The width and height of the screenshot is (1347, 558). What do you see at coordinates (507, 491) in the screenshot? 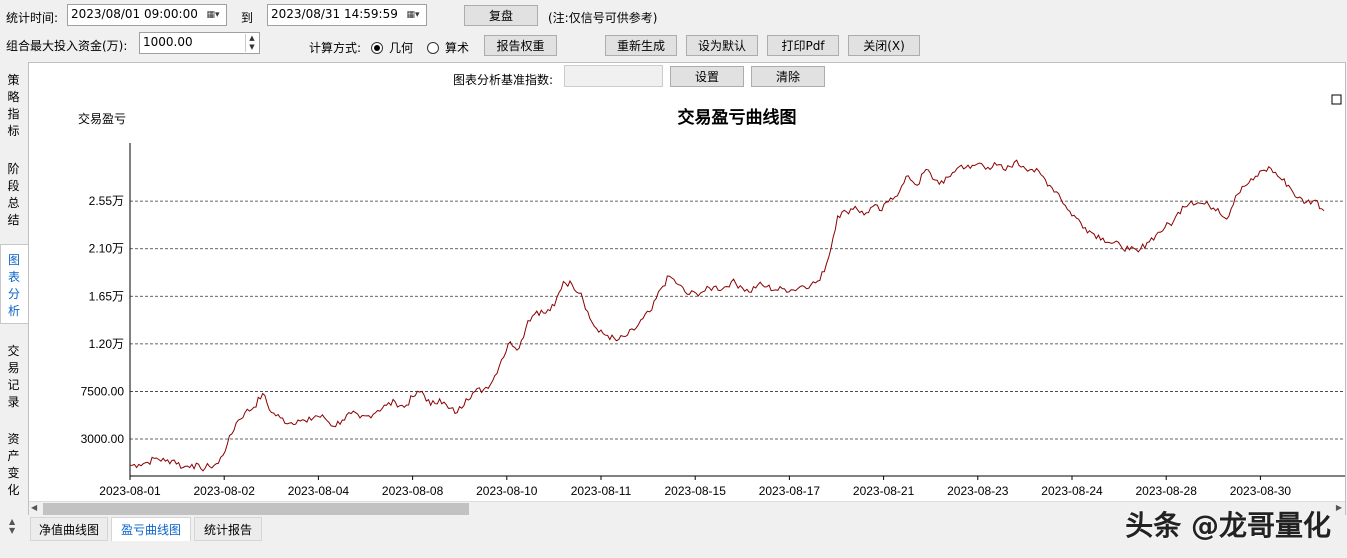
I see `x-tick-label: 2023-08-10` at bounding box center [507, 491].